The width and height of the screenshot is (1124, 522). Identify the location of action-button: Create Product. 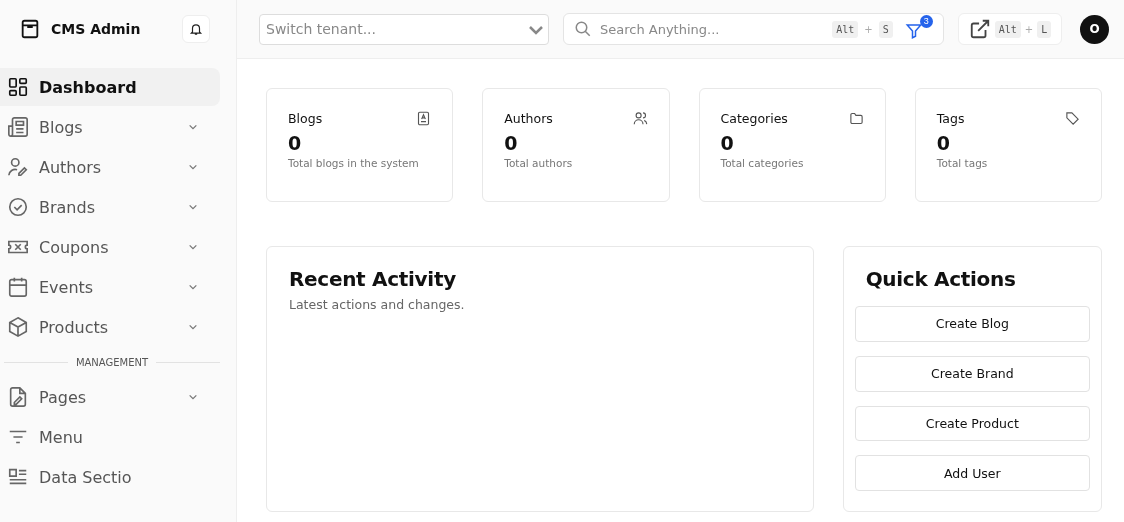
(972, 423).